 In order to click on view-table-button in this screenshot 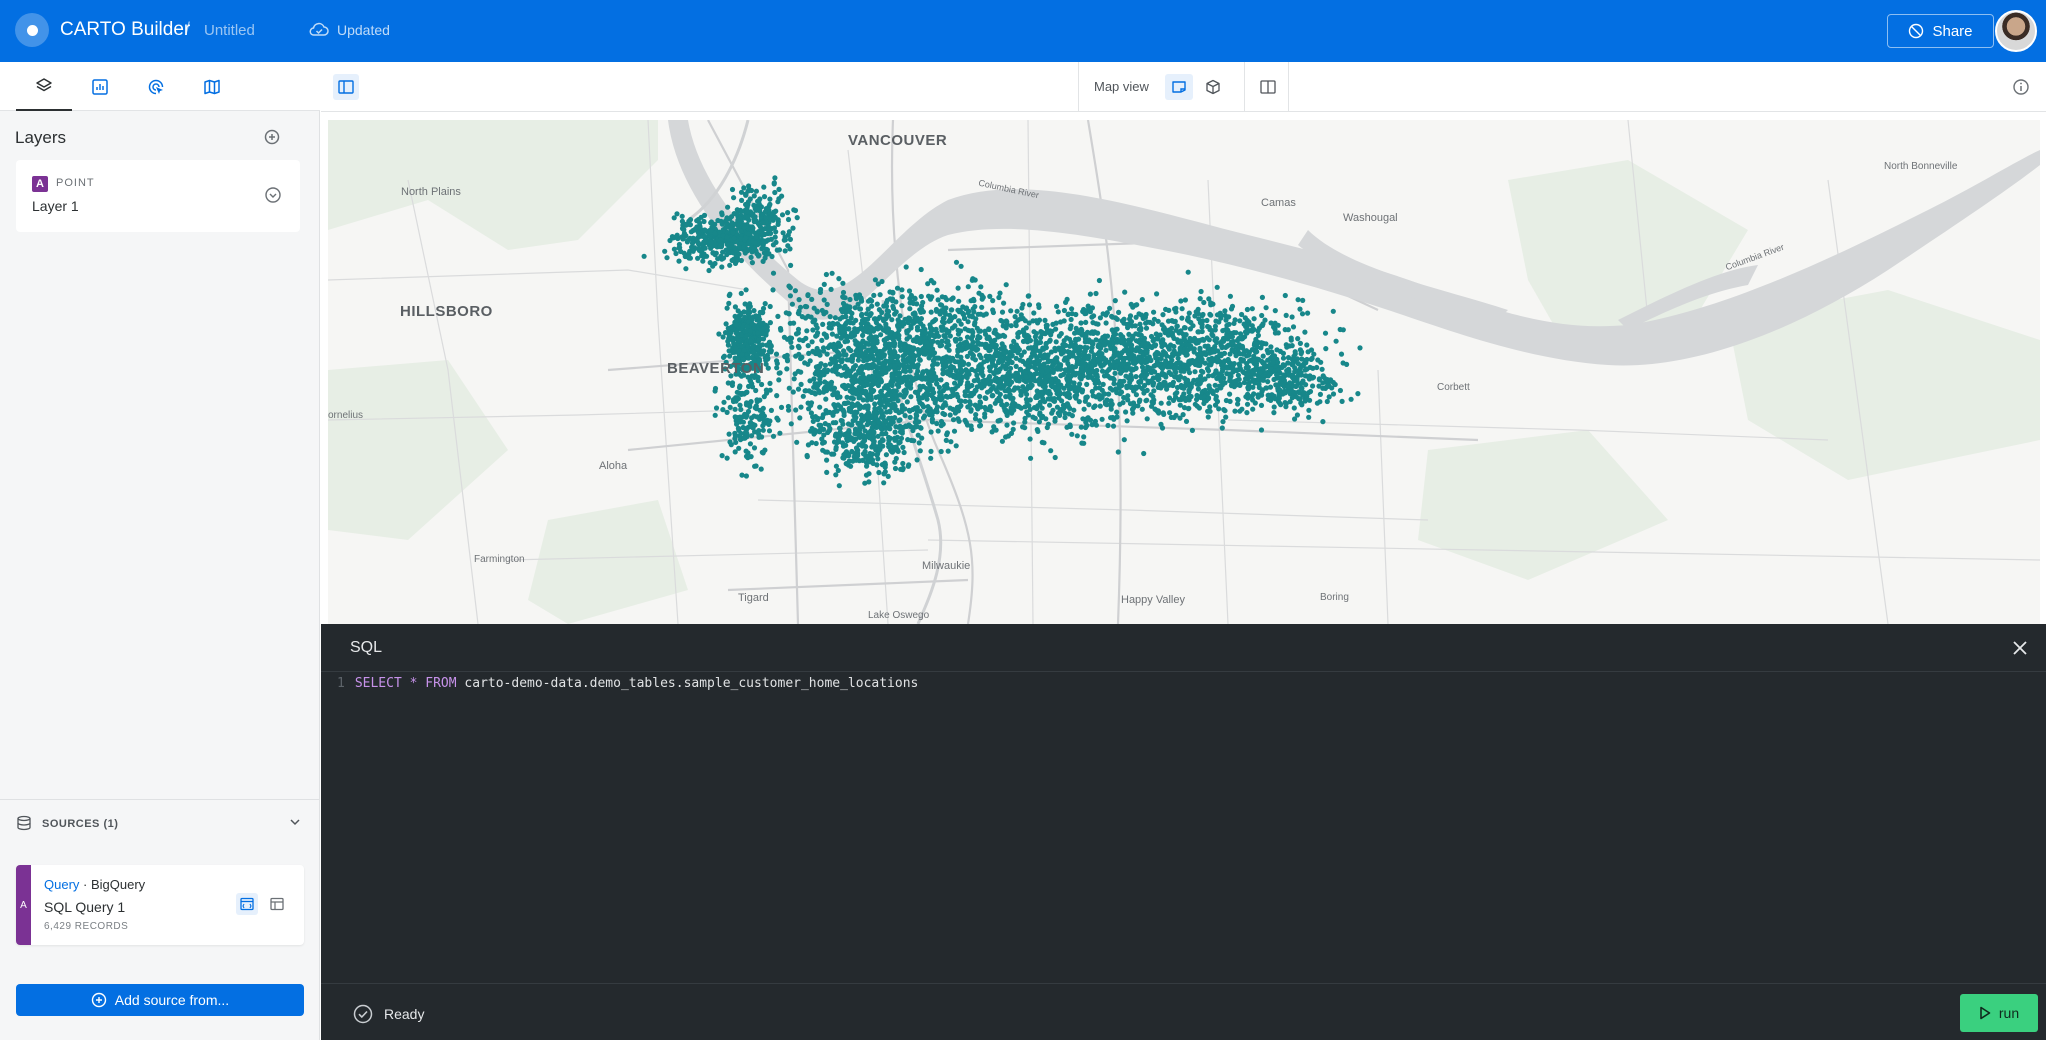, I will do `click(277, 904)`.